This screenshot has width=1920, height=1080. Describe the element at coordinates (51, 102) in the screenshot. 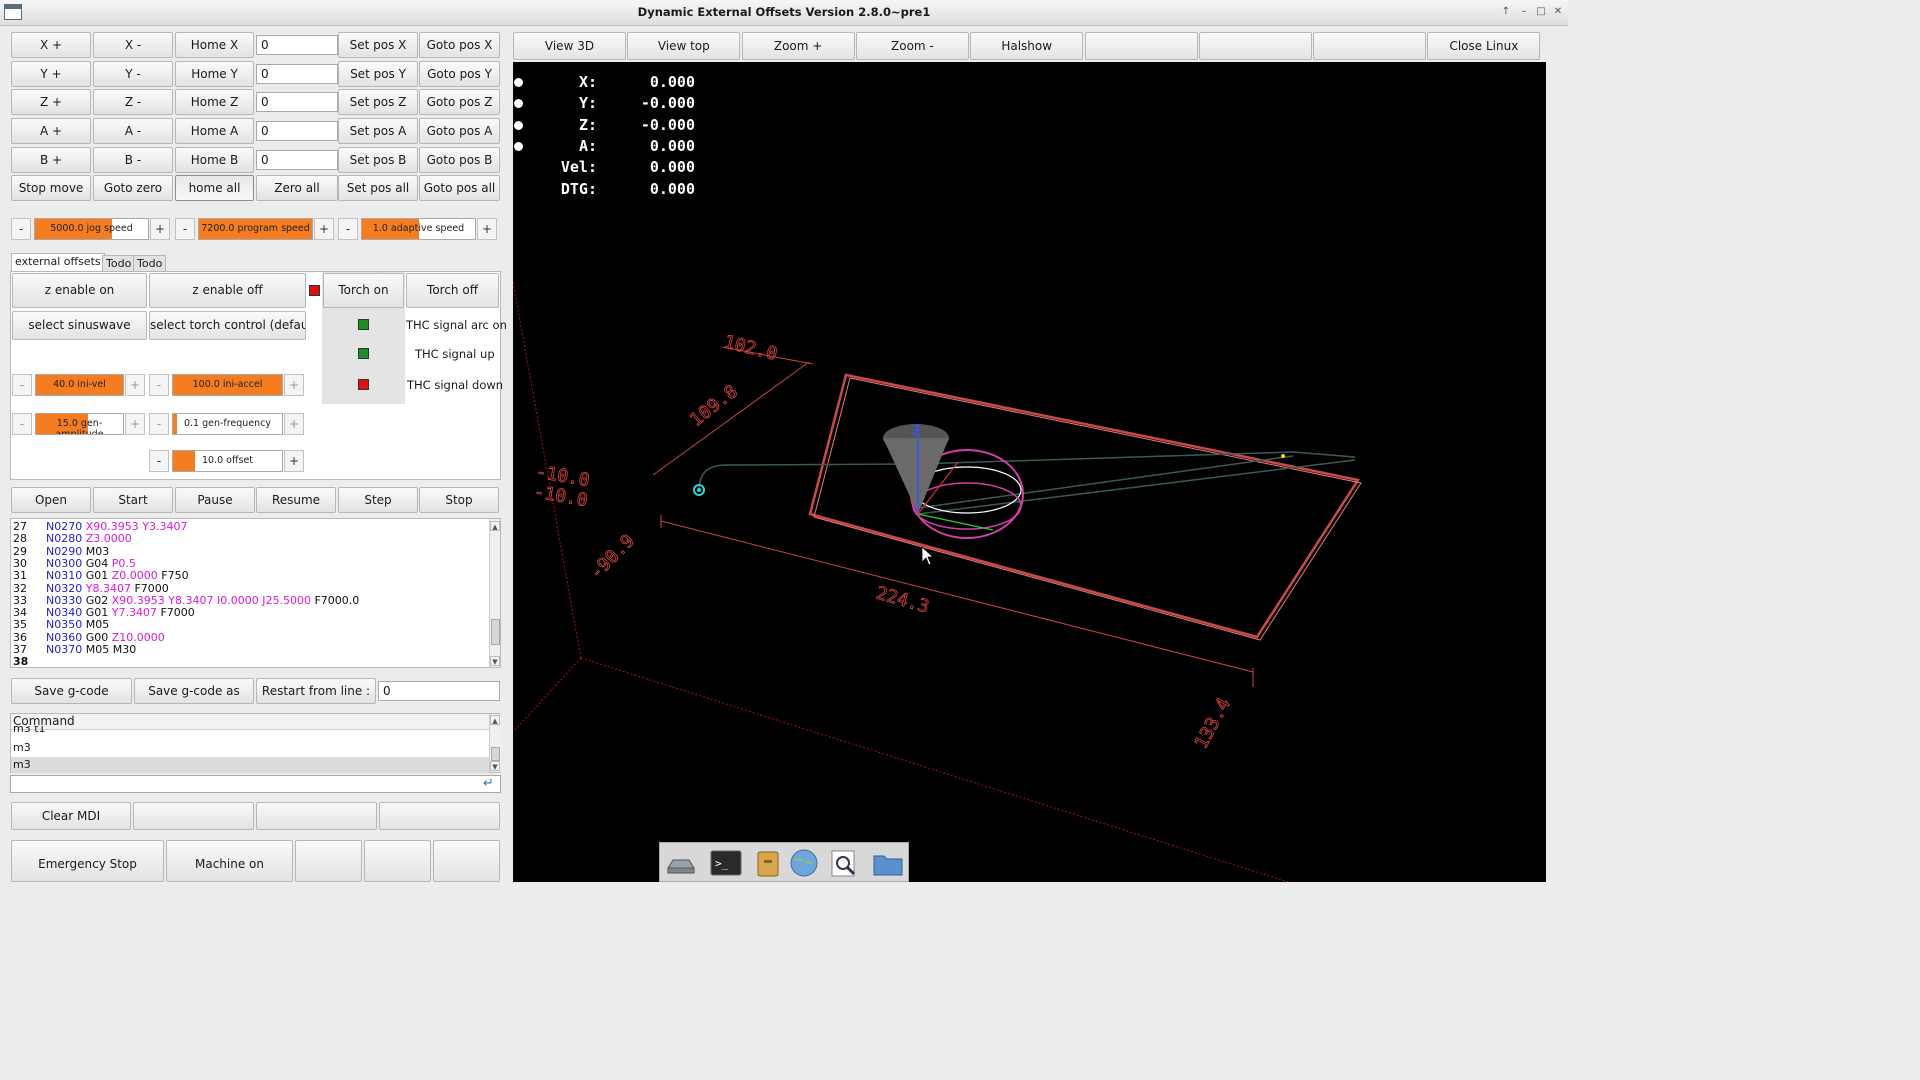

I see `jog-z-plus-button: Z +` at that location.